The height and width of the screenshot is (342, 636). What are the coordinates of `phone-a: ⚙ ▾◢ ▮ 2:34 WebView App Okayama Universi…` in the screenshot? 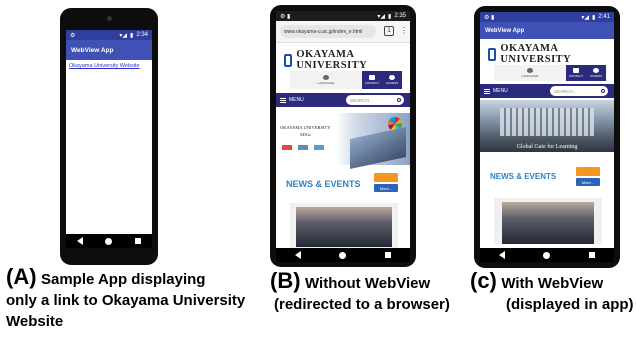 It's located at (109, 136).